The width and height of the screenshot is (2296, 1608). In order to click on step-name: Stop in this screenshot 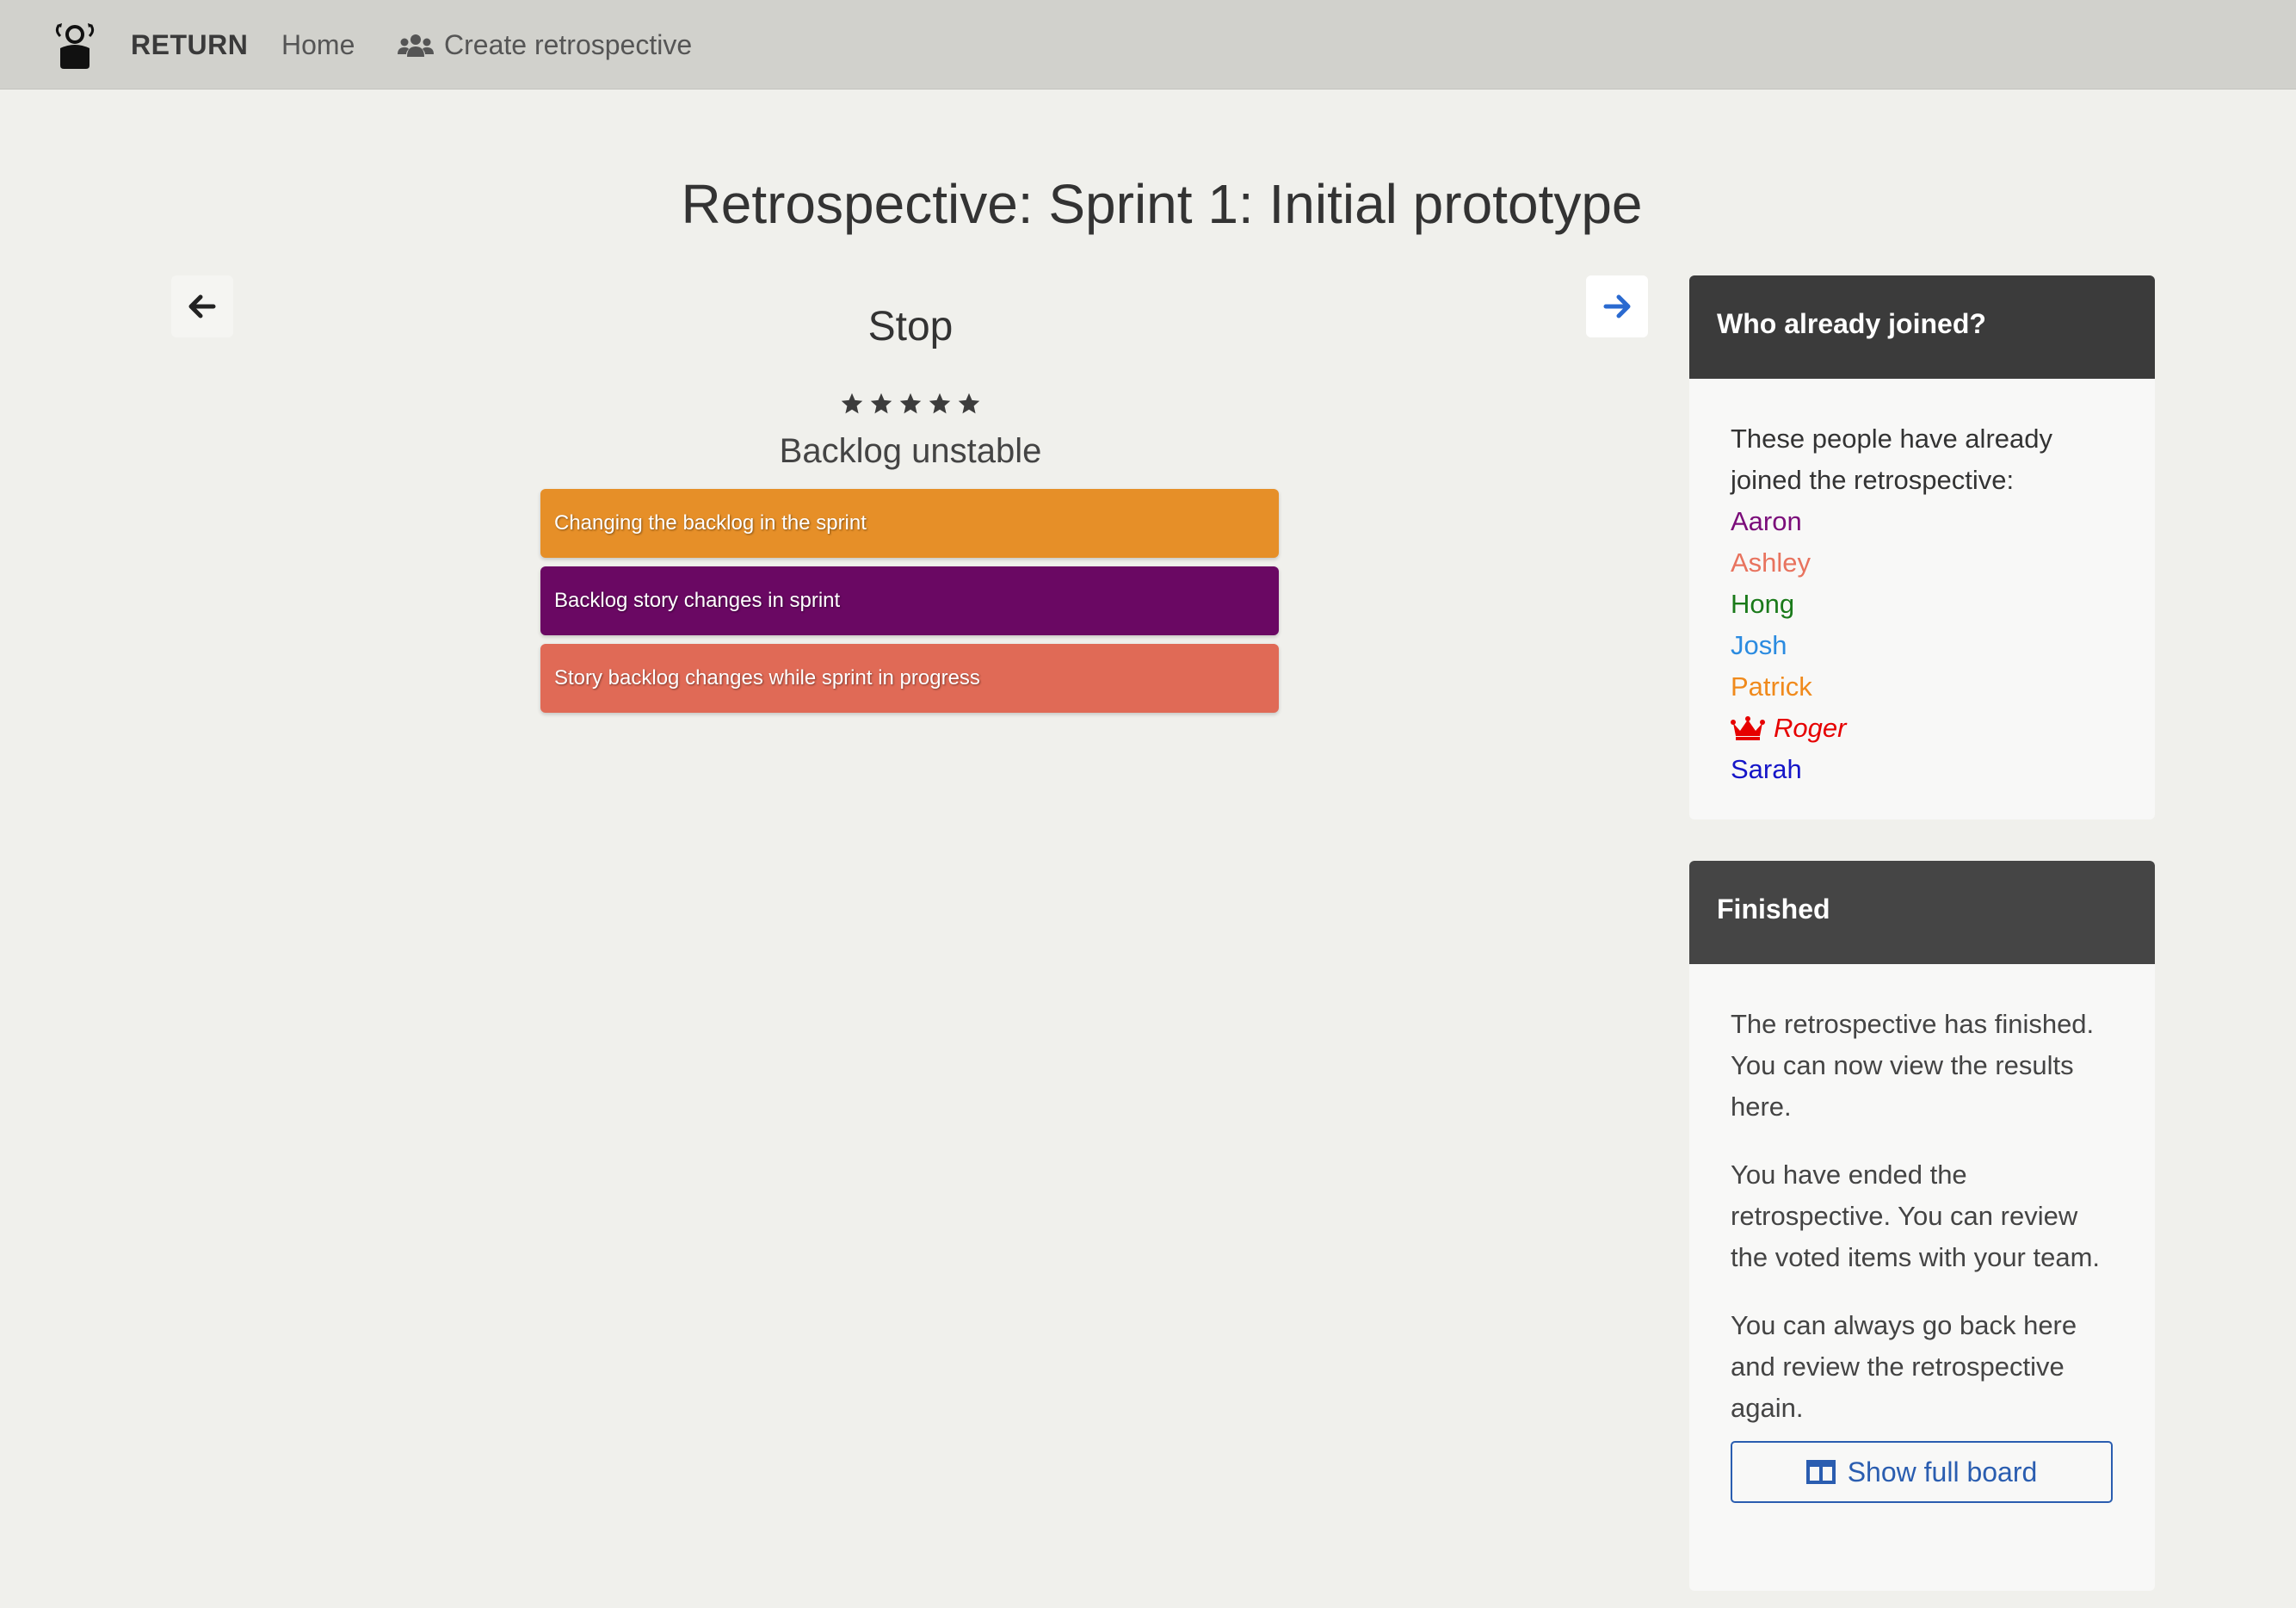, I will do `click(910, 326)`.